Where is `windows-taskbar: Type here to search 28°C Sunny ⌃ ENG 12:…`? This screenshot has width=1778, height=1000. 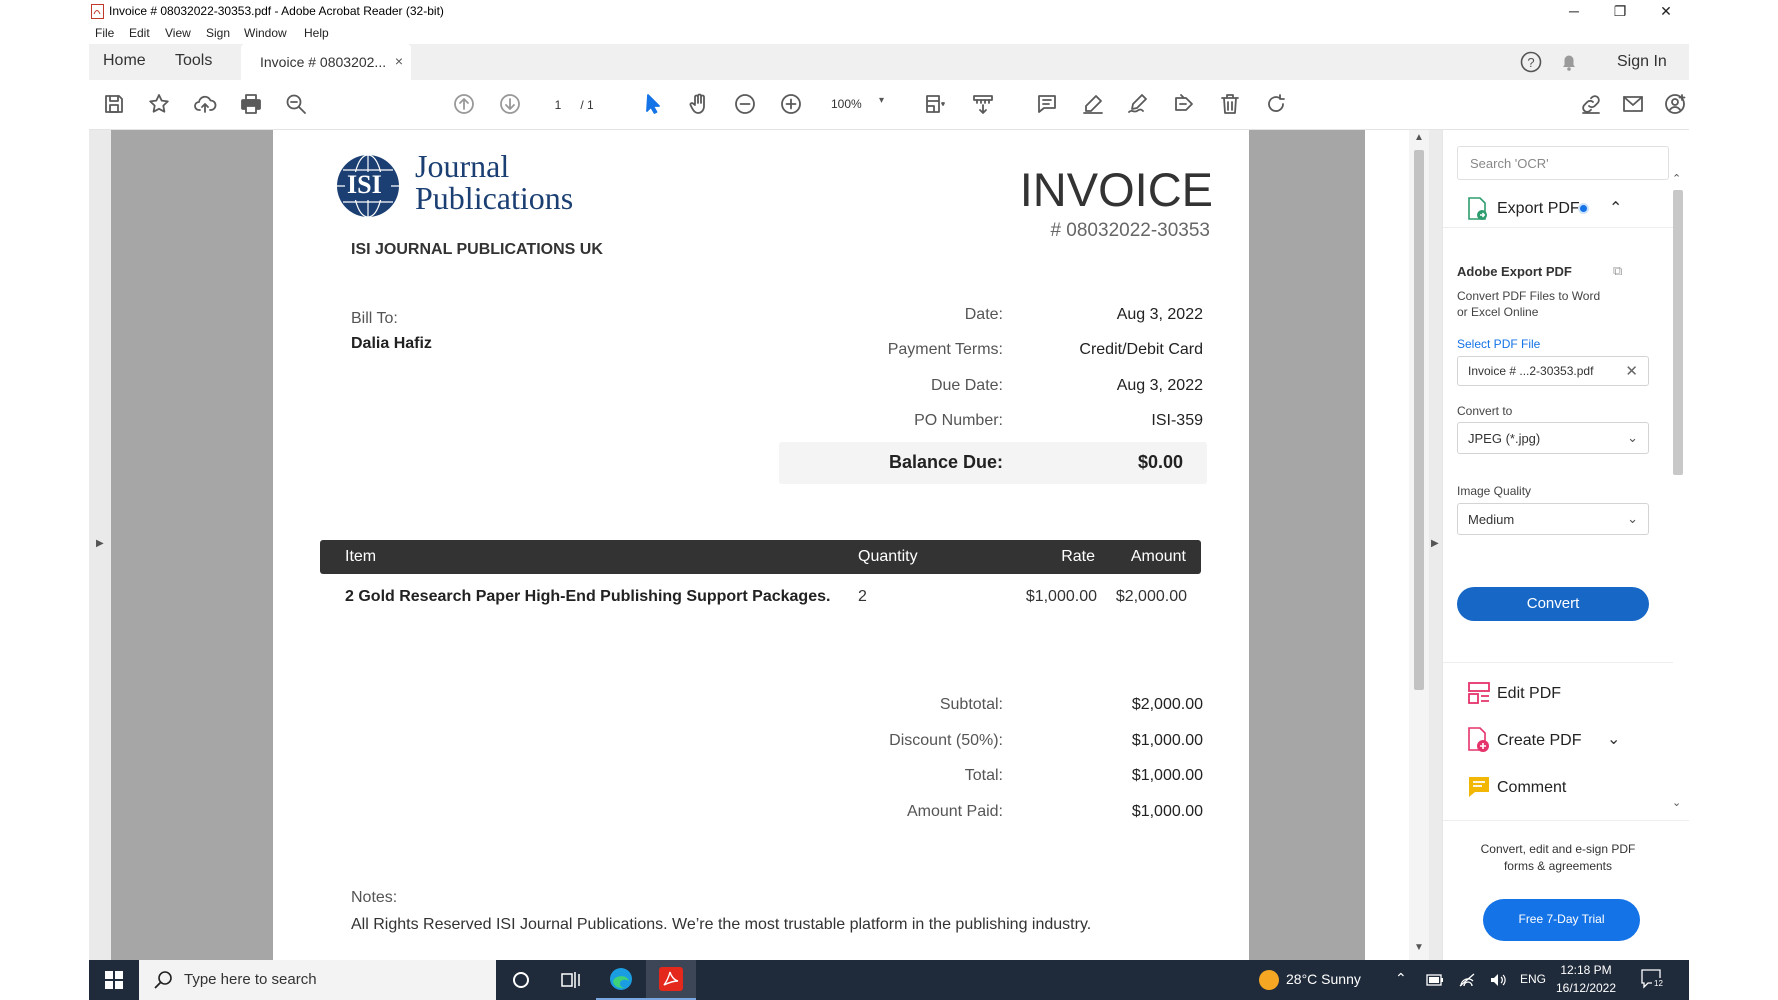
windows-taskbar: Type here to search 28°C Sunny ⌃ ENG 12:… is located at coordinates (889, 980).